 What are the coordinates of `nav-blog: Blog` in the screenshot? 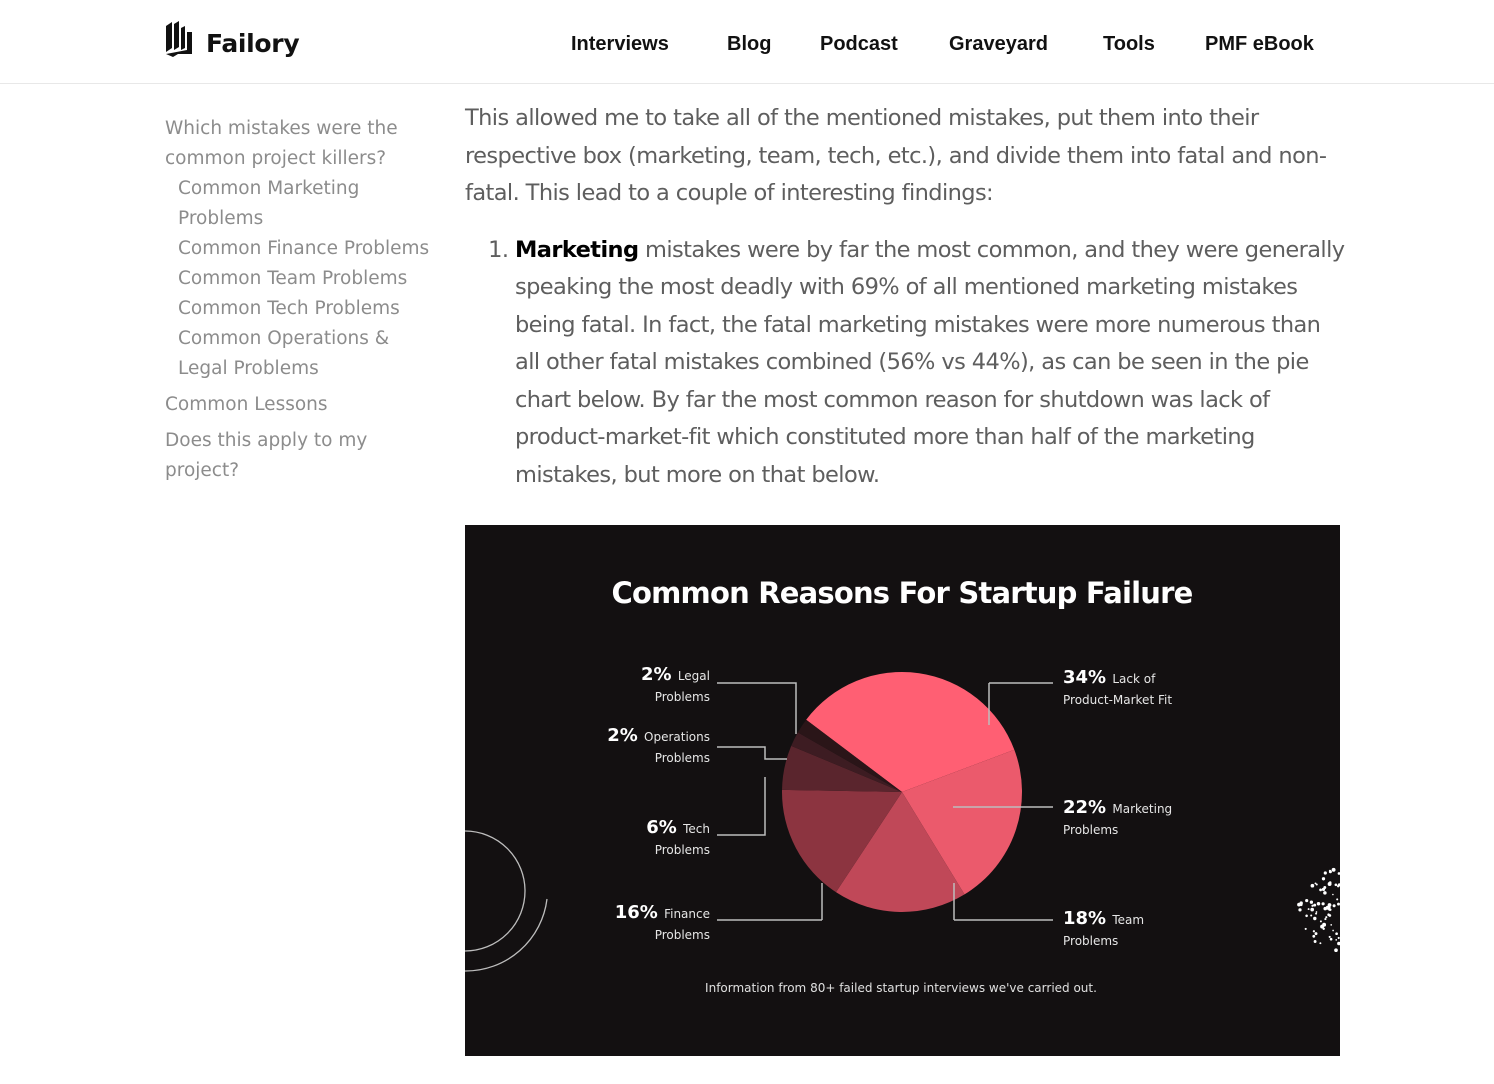 It's located at (749, 44).